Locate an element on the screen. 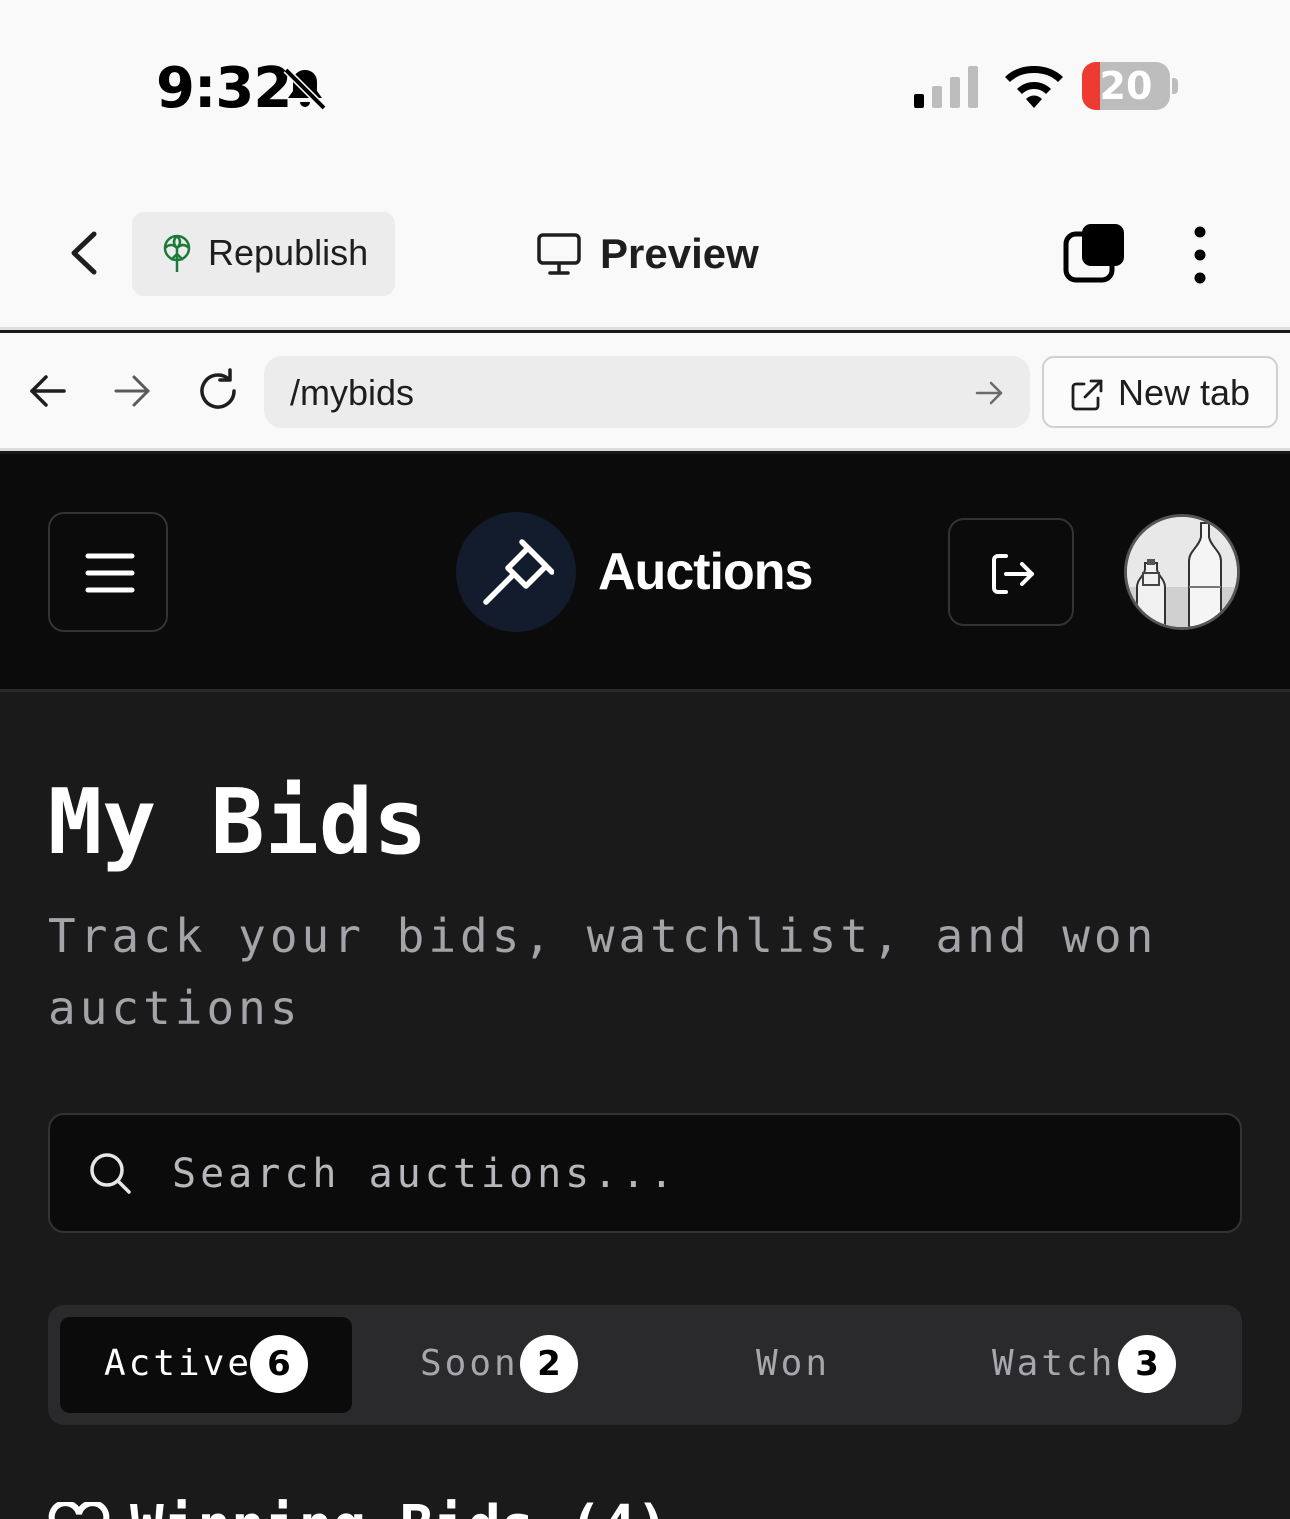  logout-icon is located at coordinates (1013, 574).